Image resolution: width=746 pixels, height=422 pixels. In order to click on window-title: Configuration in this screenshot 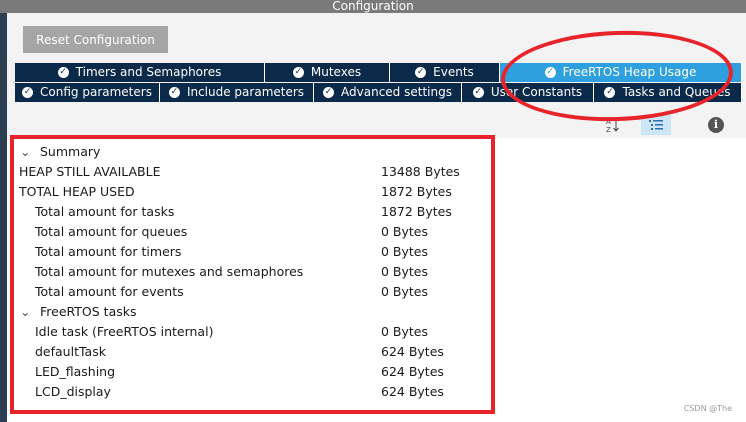, I will do `click(373, 6)`.